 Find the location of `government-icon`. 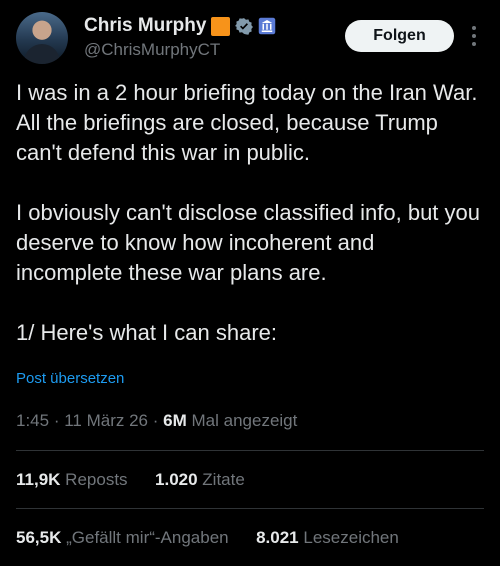

government-icon is located at coordinates (267, 26).